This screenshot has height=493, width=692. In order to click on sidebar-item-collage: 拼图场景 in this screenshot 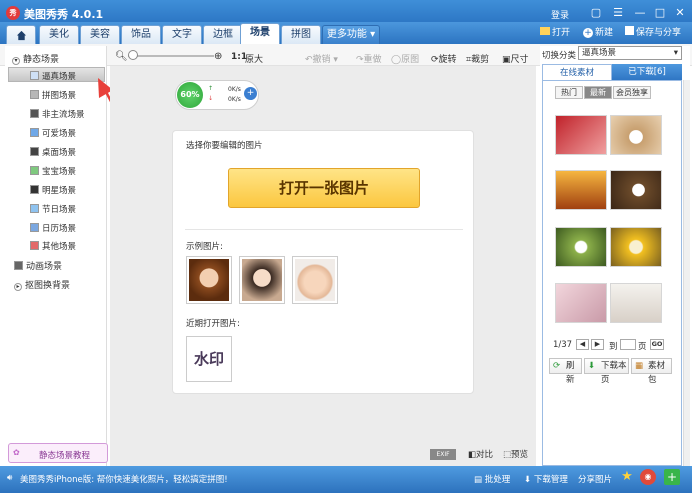, I will do `click(53, 95)`.